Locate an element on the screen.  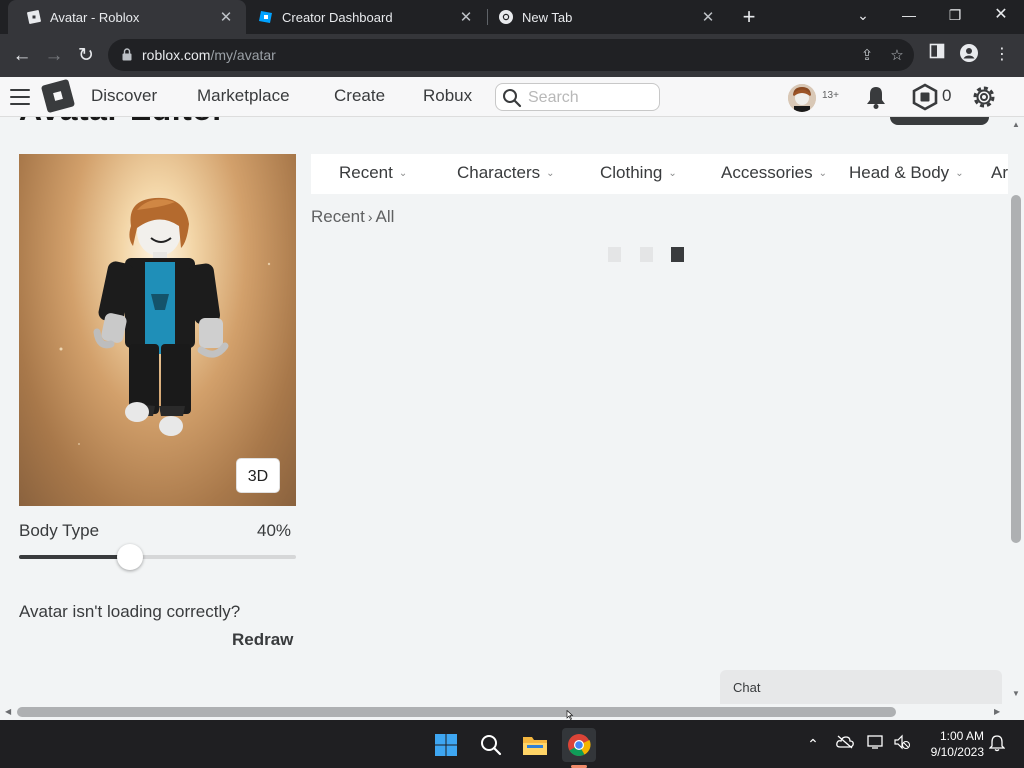
search-input: Search is located at coordinates (577, 97).